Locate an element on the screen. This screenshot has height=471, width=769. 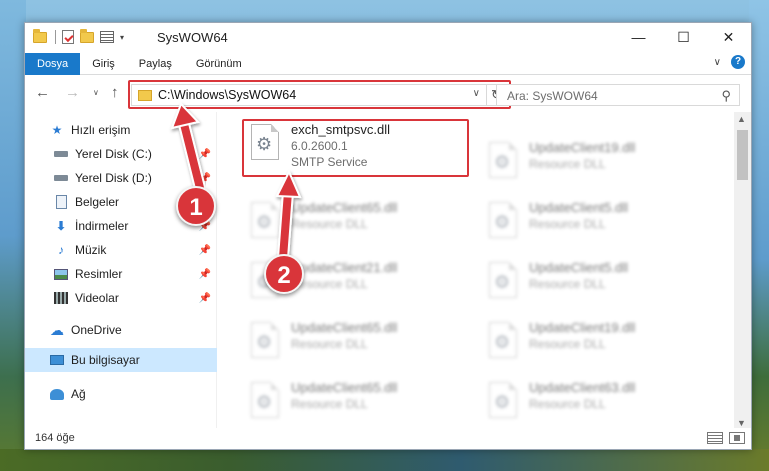
scroll-down-chevron-icon: ▼ is located at coordinates (741, 423).